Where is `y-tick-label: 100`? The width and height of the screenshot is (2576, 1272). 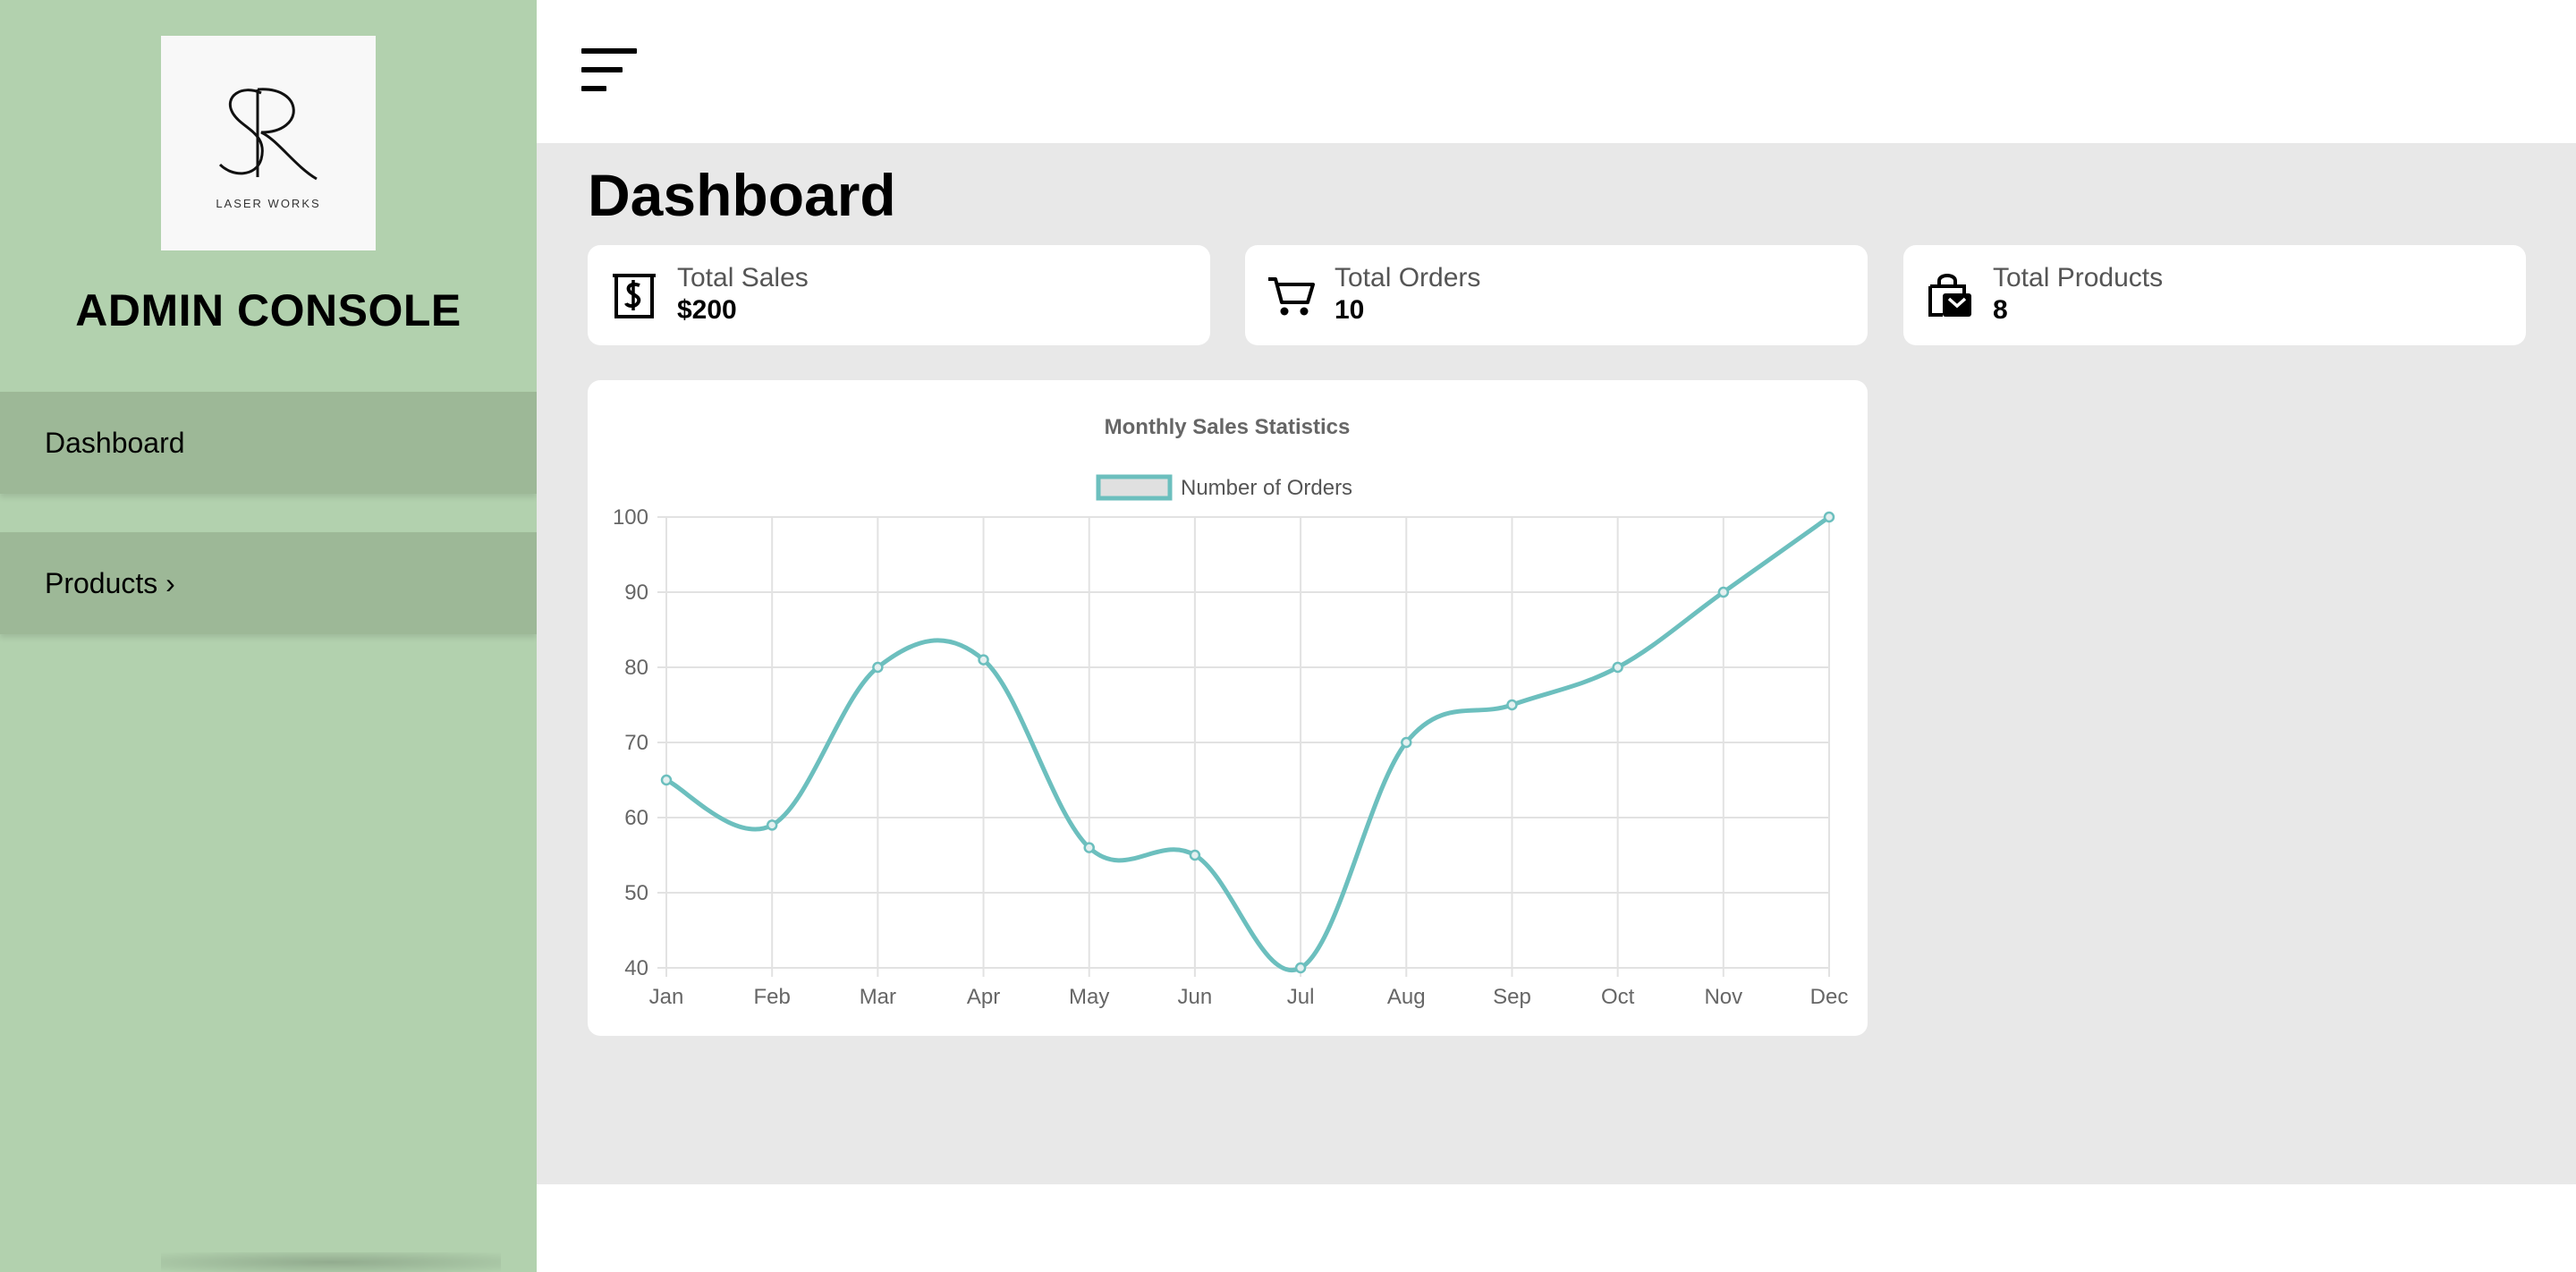
y-tick-label: 100 is located at coordinates (630, 517).